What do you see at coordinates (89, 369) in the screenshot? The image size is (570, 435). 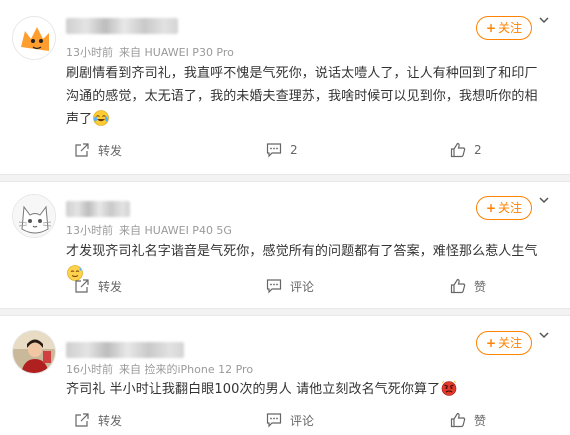 I see `post-time: 16小时前` at bounding box center [89, 369].